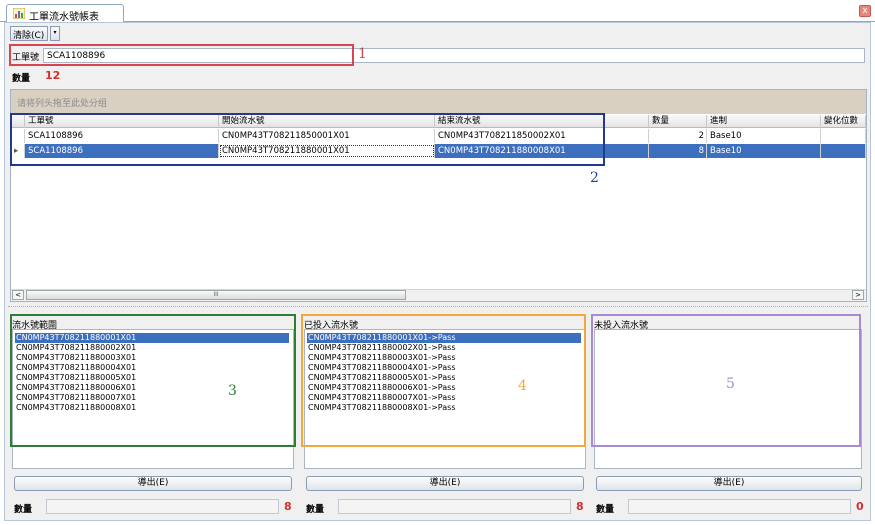 Image resolution: width=875 pixels, height=525 pixels. I want to click on group-by-panel: 请将列头拖至此处分组, so click(438, 102).